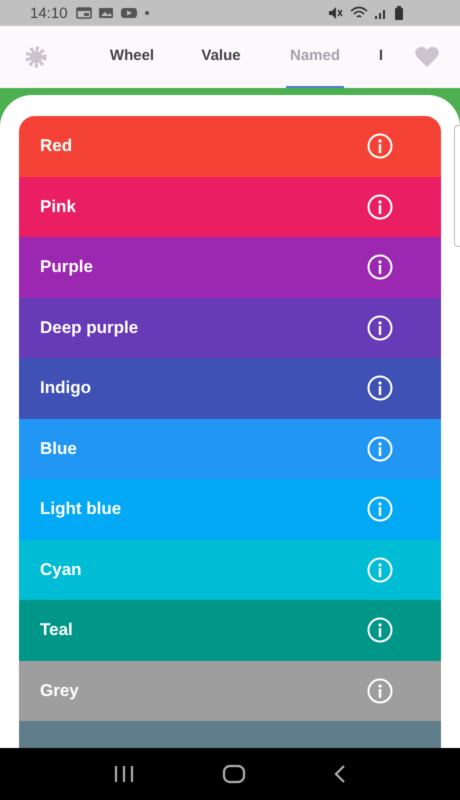  Describe the element at coordinates (124, 774) in the screenshot. I see `recent-apps-icon` at that location.